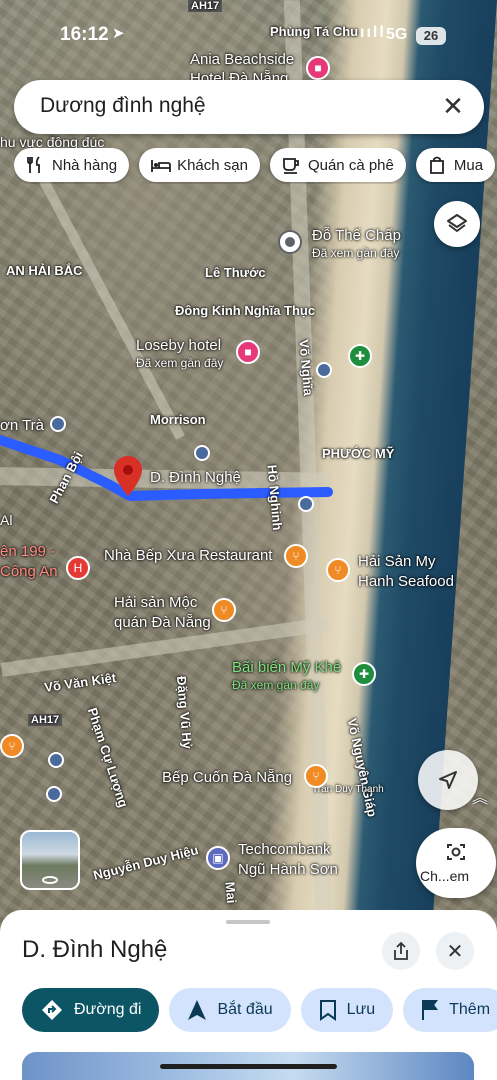 The width and height of the screenshot is (497, 1080). Describe the element at coordinates (22, 425) in the screenshot. I see `poi-son-tra: ơn Trà` at that location.